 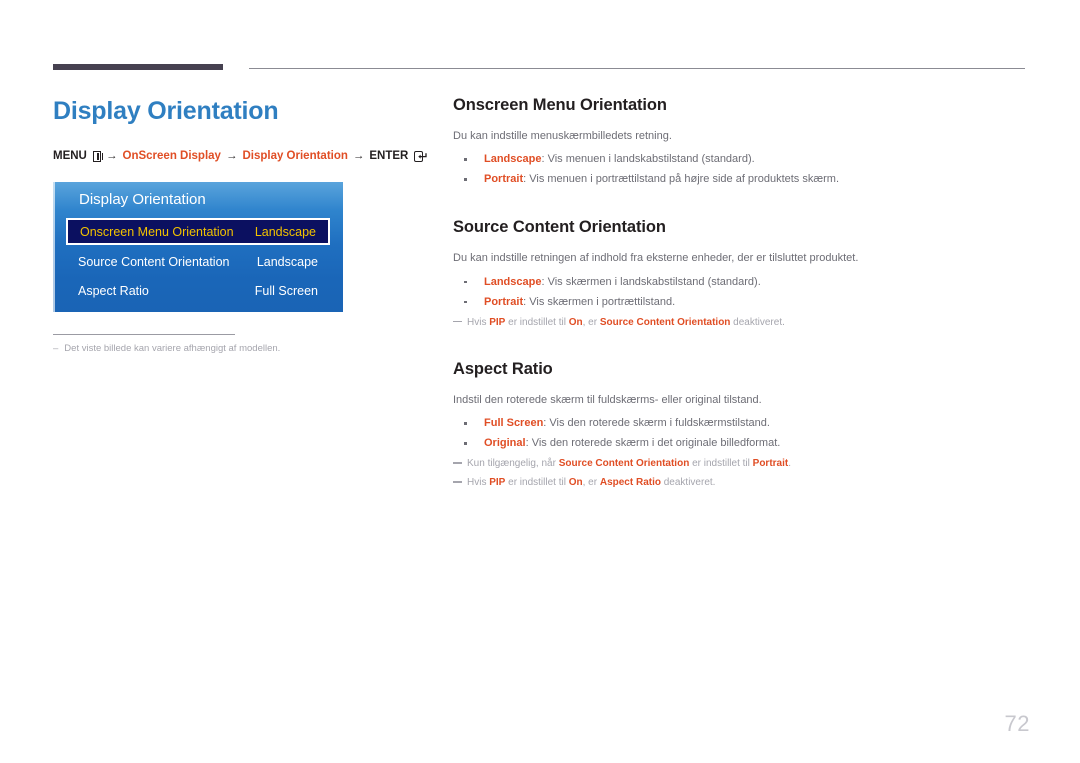 I want to click on header-rule-thin, so click(x=637, y=68).